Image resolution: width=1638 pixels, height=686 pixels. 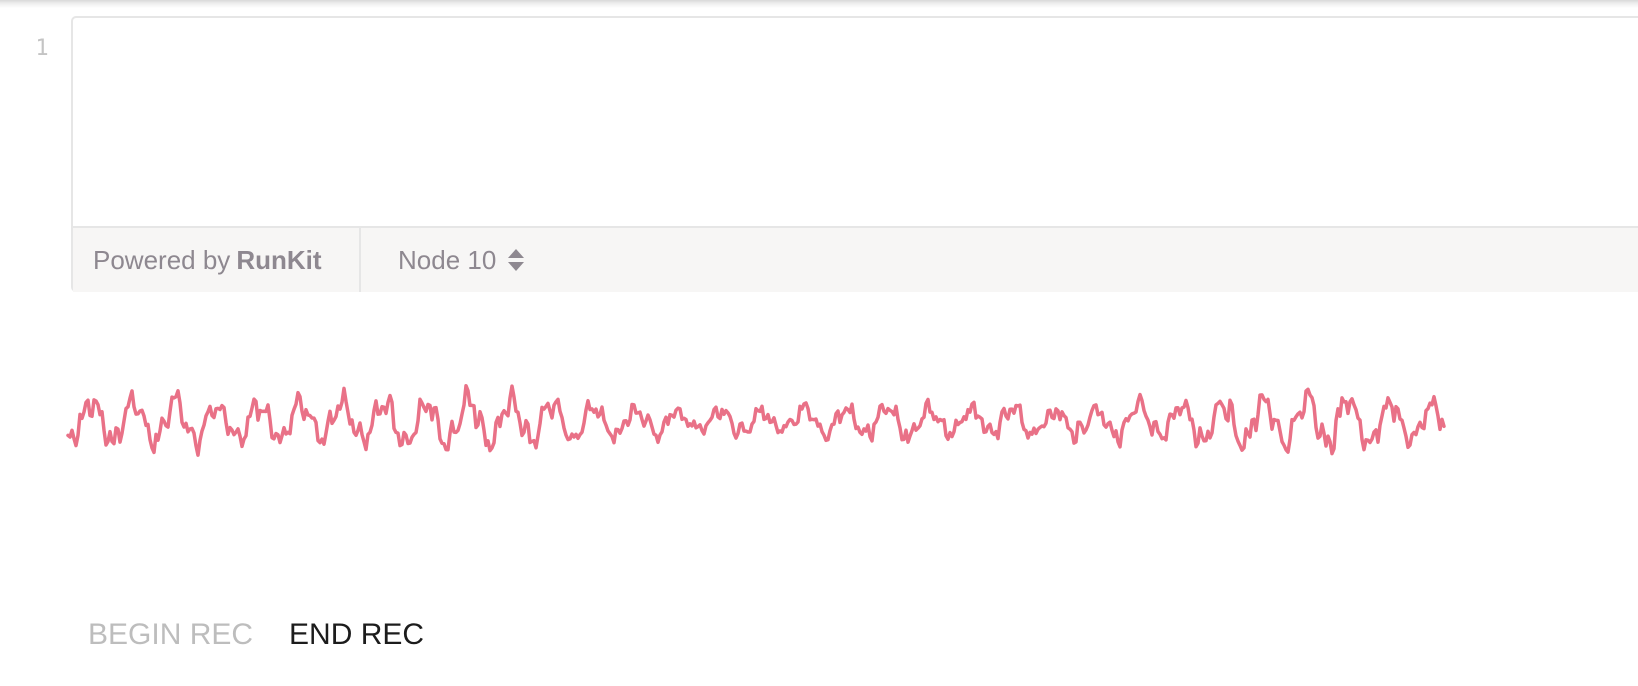 What do you see at coordinates (819, 4) in the screenshot?
I see `top-shadow` at bounding box center [819, 4].